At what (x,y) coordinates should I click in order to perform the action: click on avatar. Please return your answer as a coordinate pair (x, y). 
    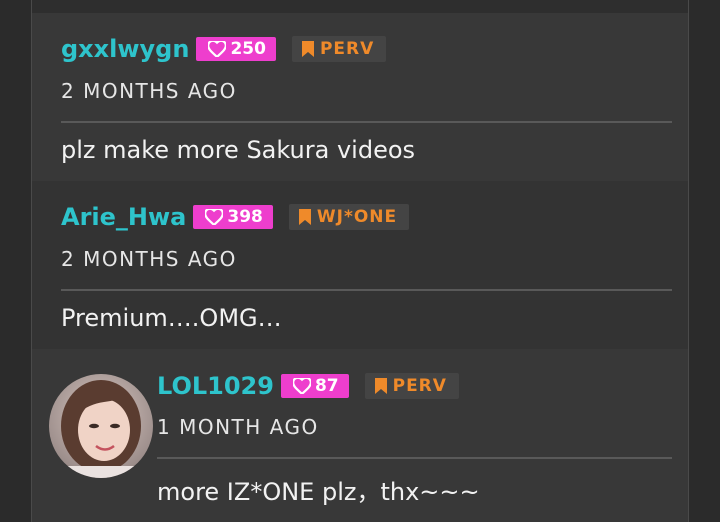
    Looking at the image, I should click on (101, 426).